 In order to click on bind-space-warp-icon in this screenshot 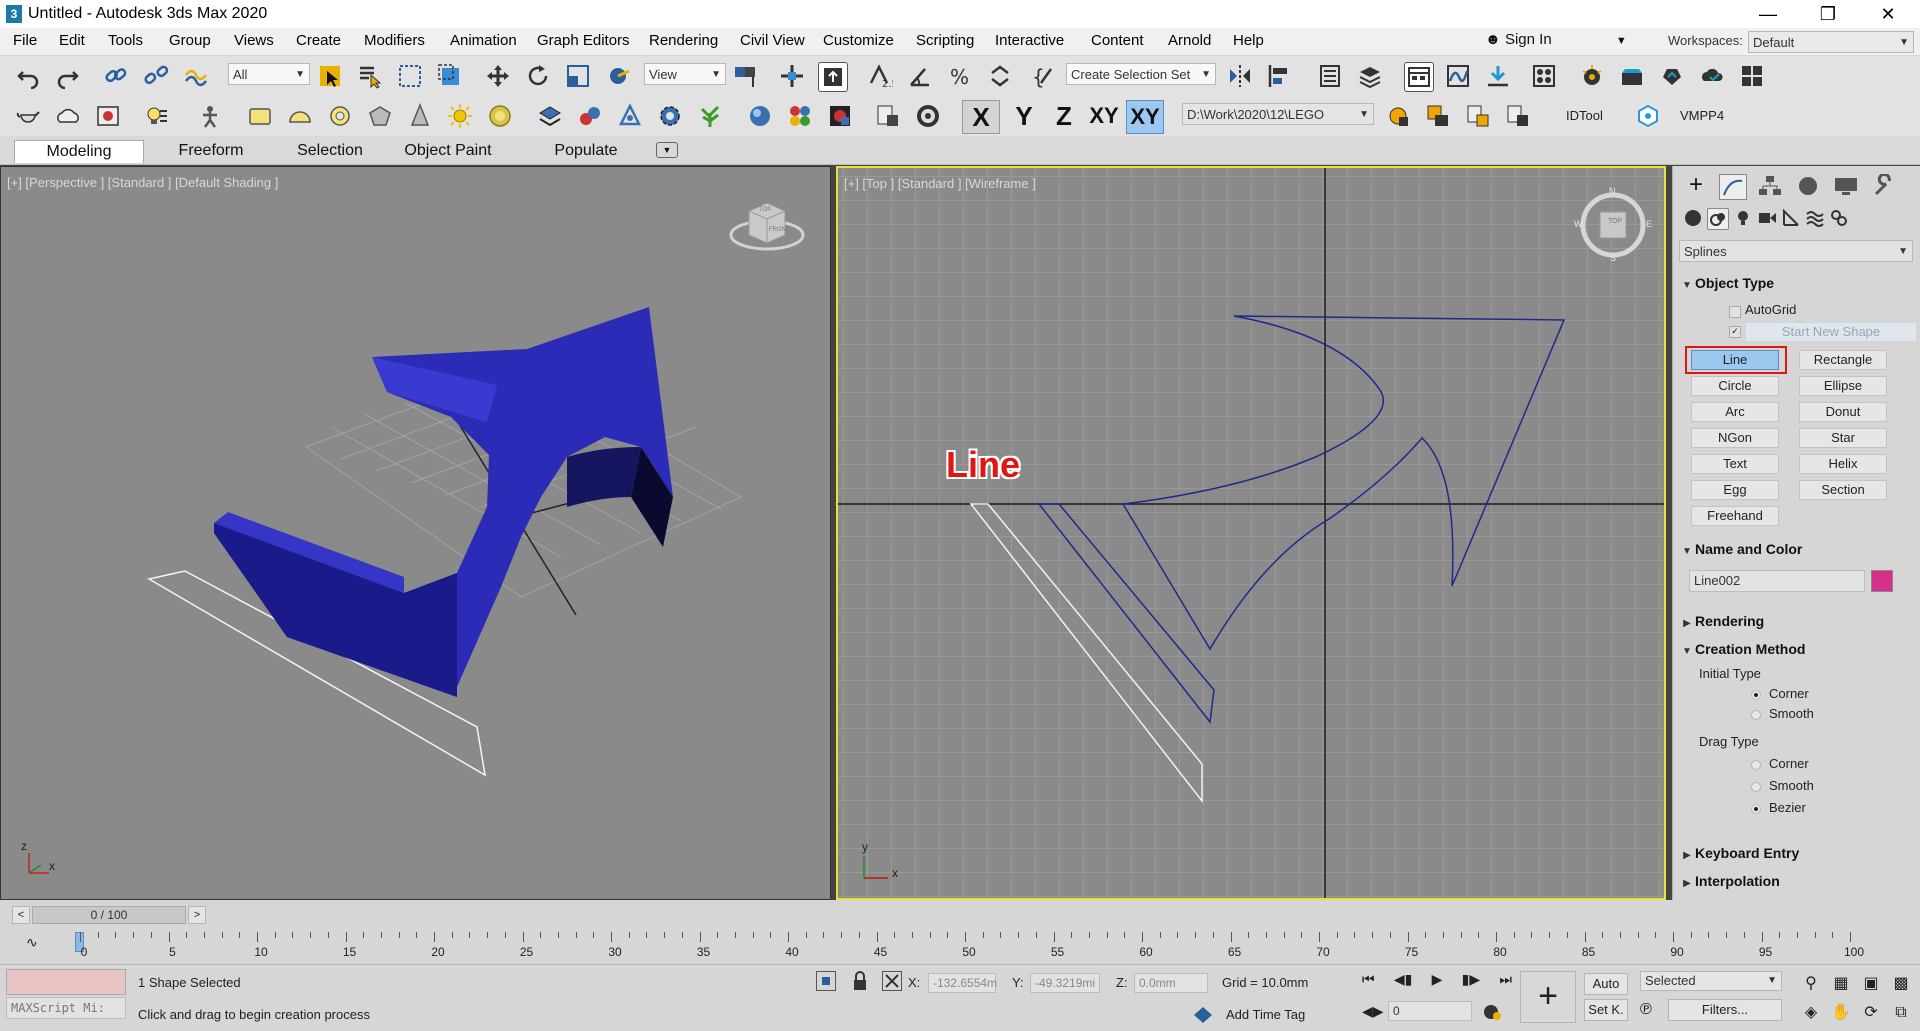, I will do `click(196, 76)`.